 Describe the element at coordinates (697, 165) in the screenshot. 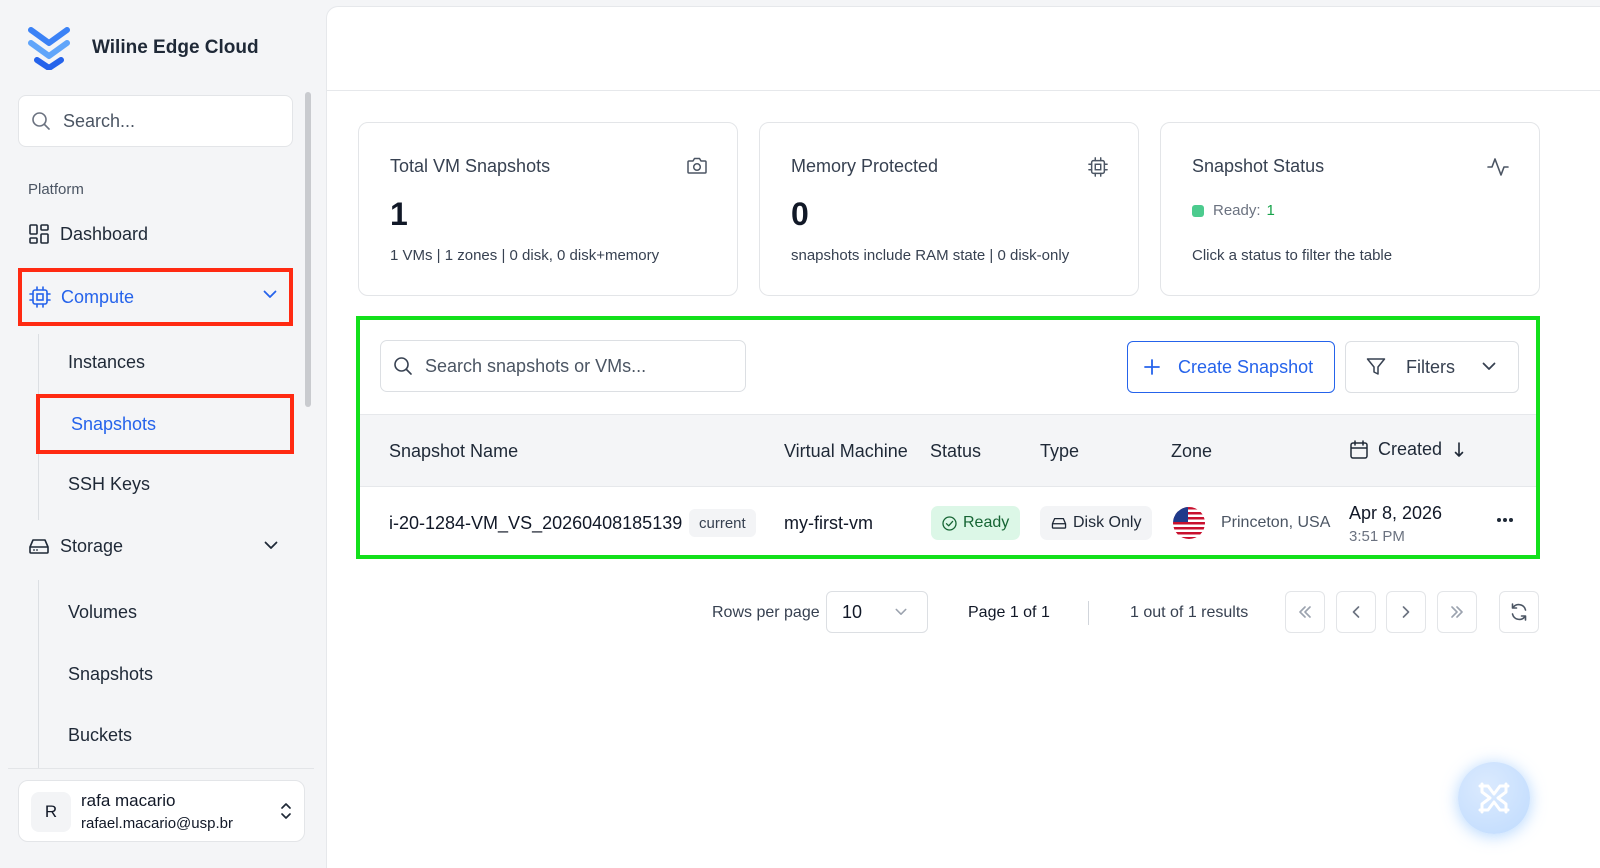

I see `camera-icon` at that location.